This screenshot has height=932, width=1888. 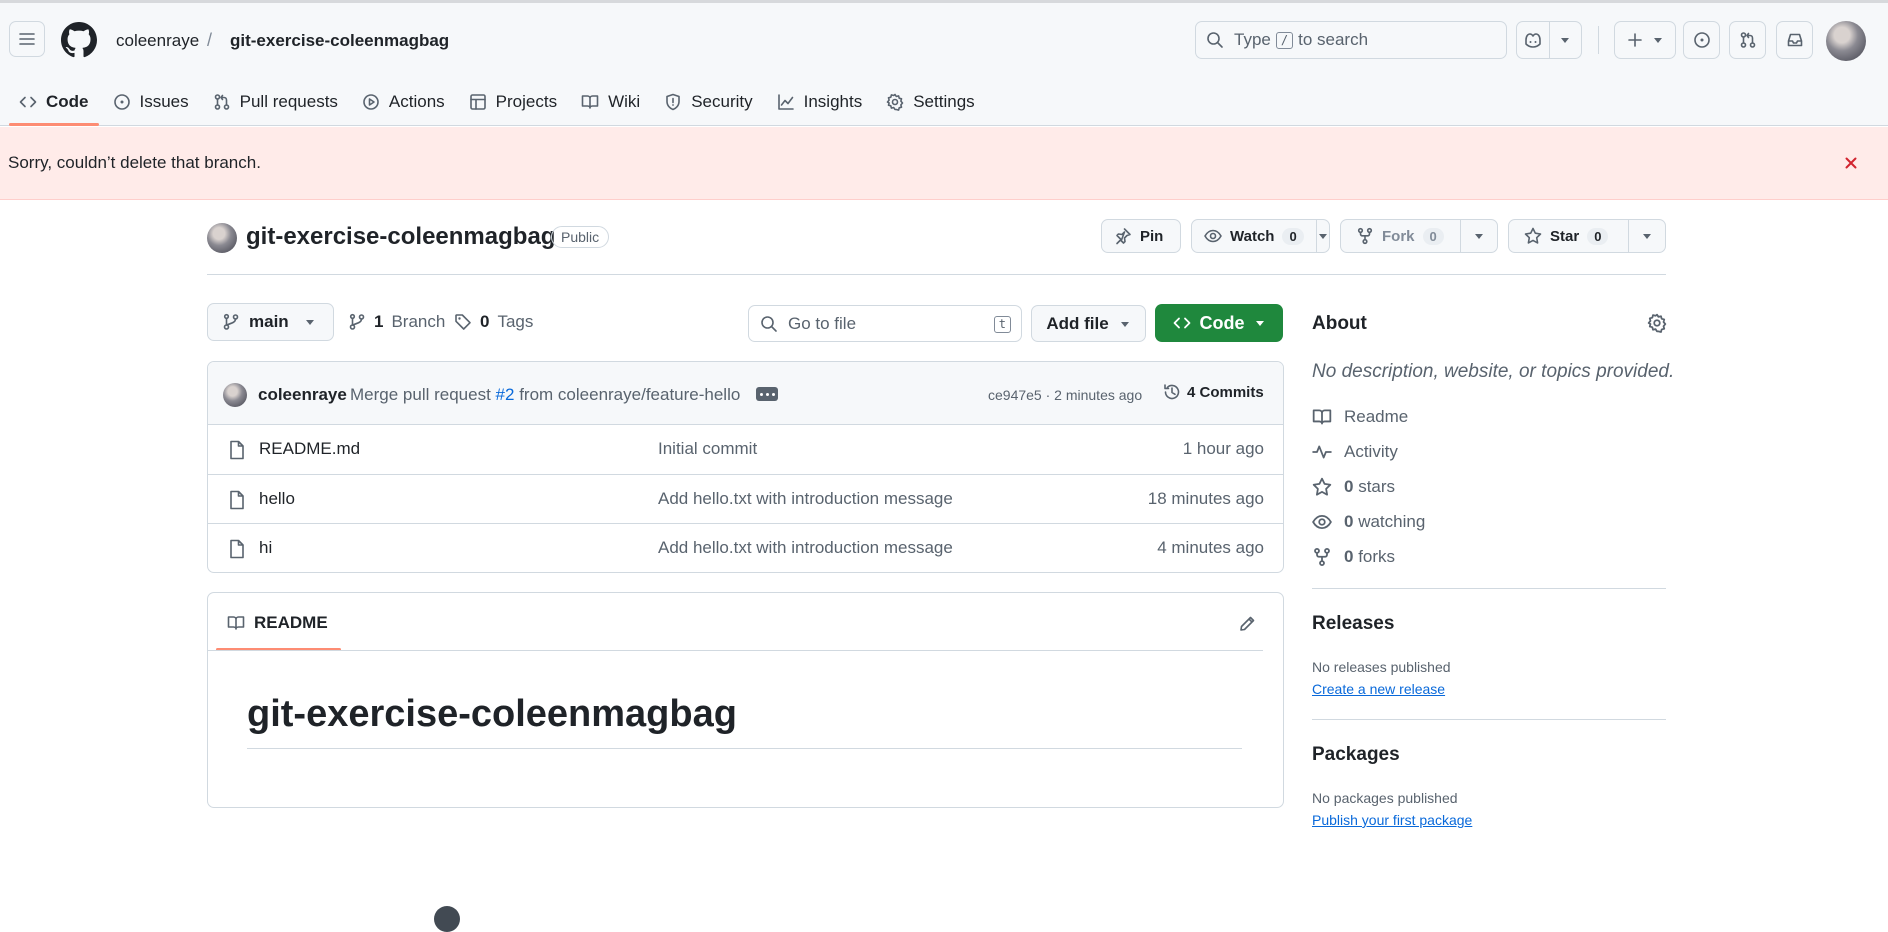 What do you see at coordinates (1222, 322) in the screenshot?
I see `code-button-label: Code` at bounding box center [1222, 322].